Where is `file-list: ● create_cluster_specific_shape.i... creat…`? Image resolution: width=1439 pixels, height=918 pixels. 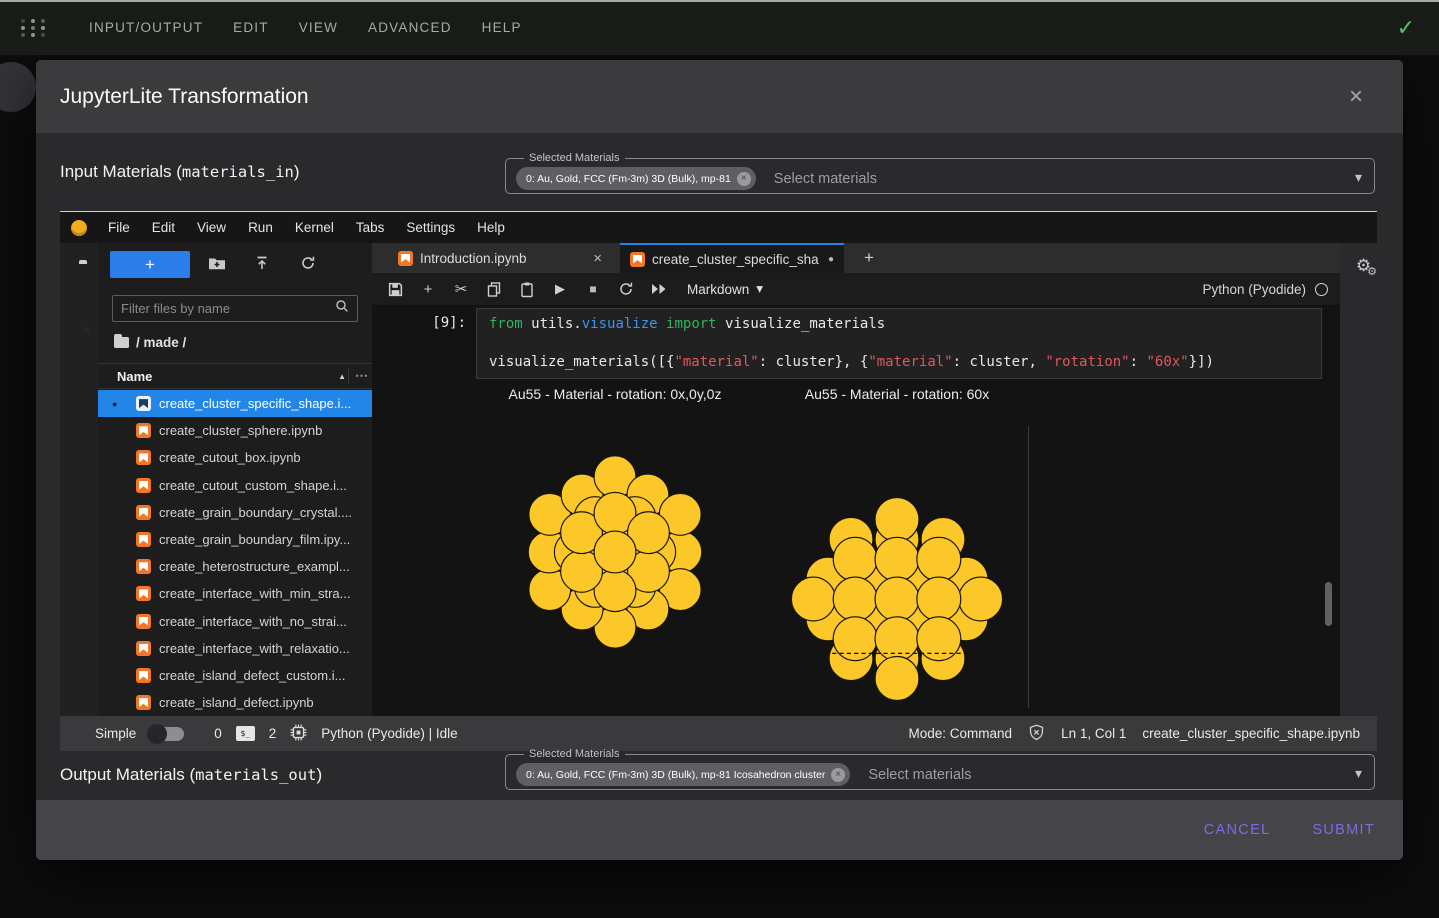
file-list: ● create_cluster_specific_shape.i... creat… is located at coordinates (235, 553).